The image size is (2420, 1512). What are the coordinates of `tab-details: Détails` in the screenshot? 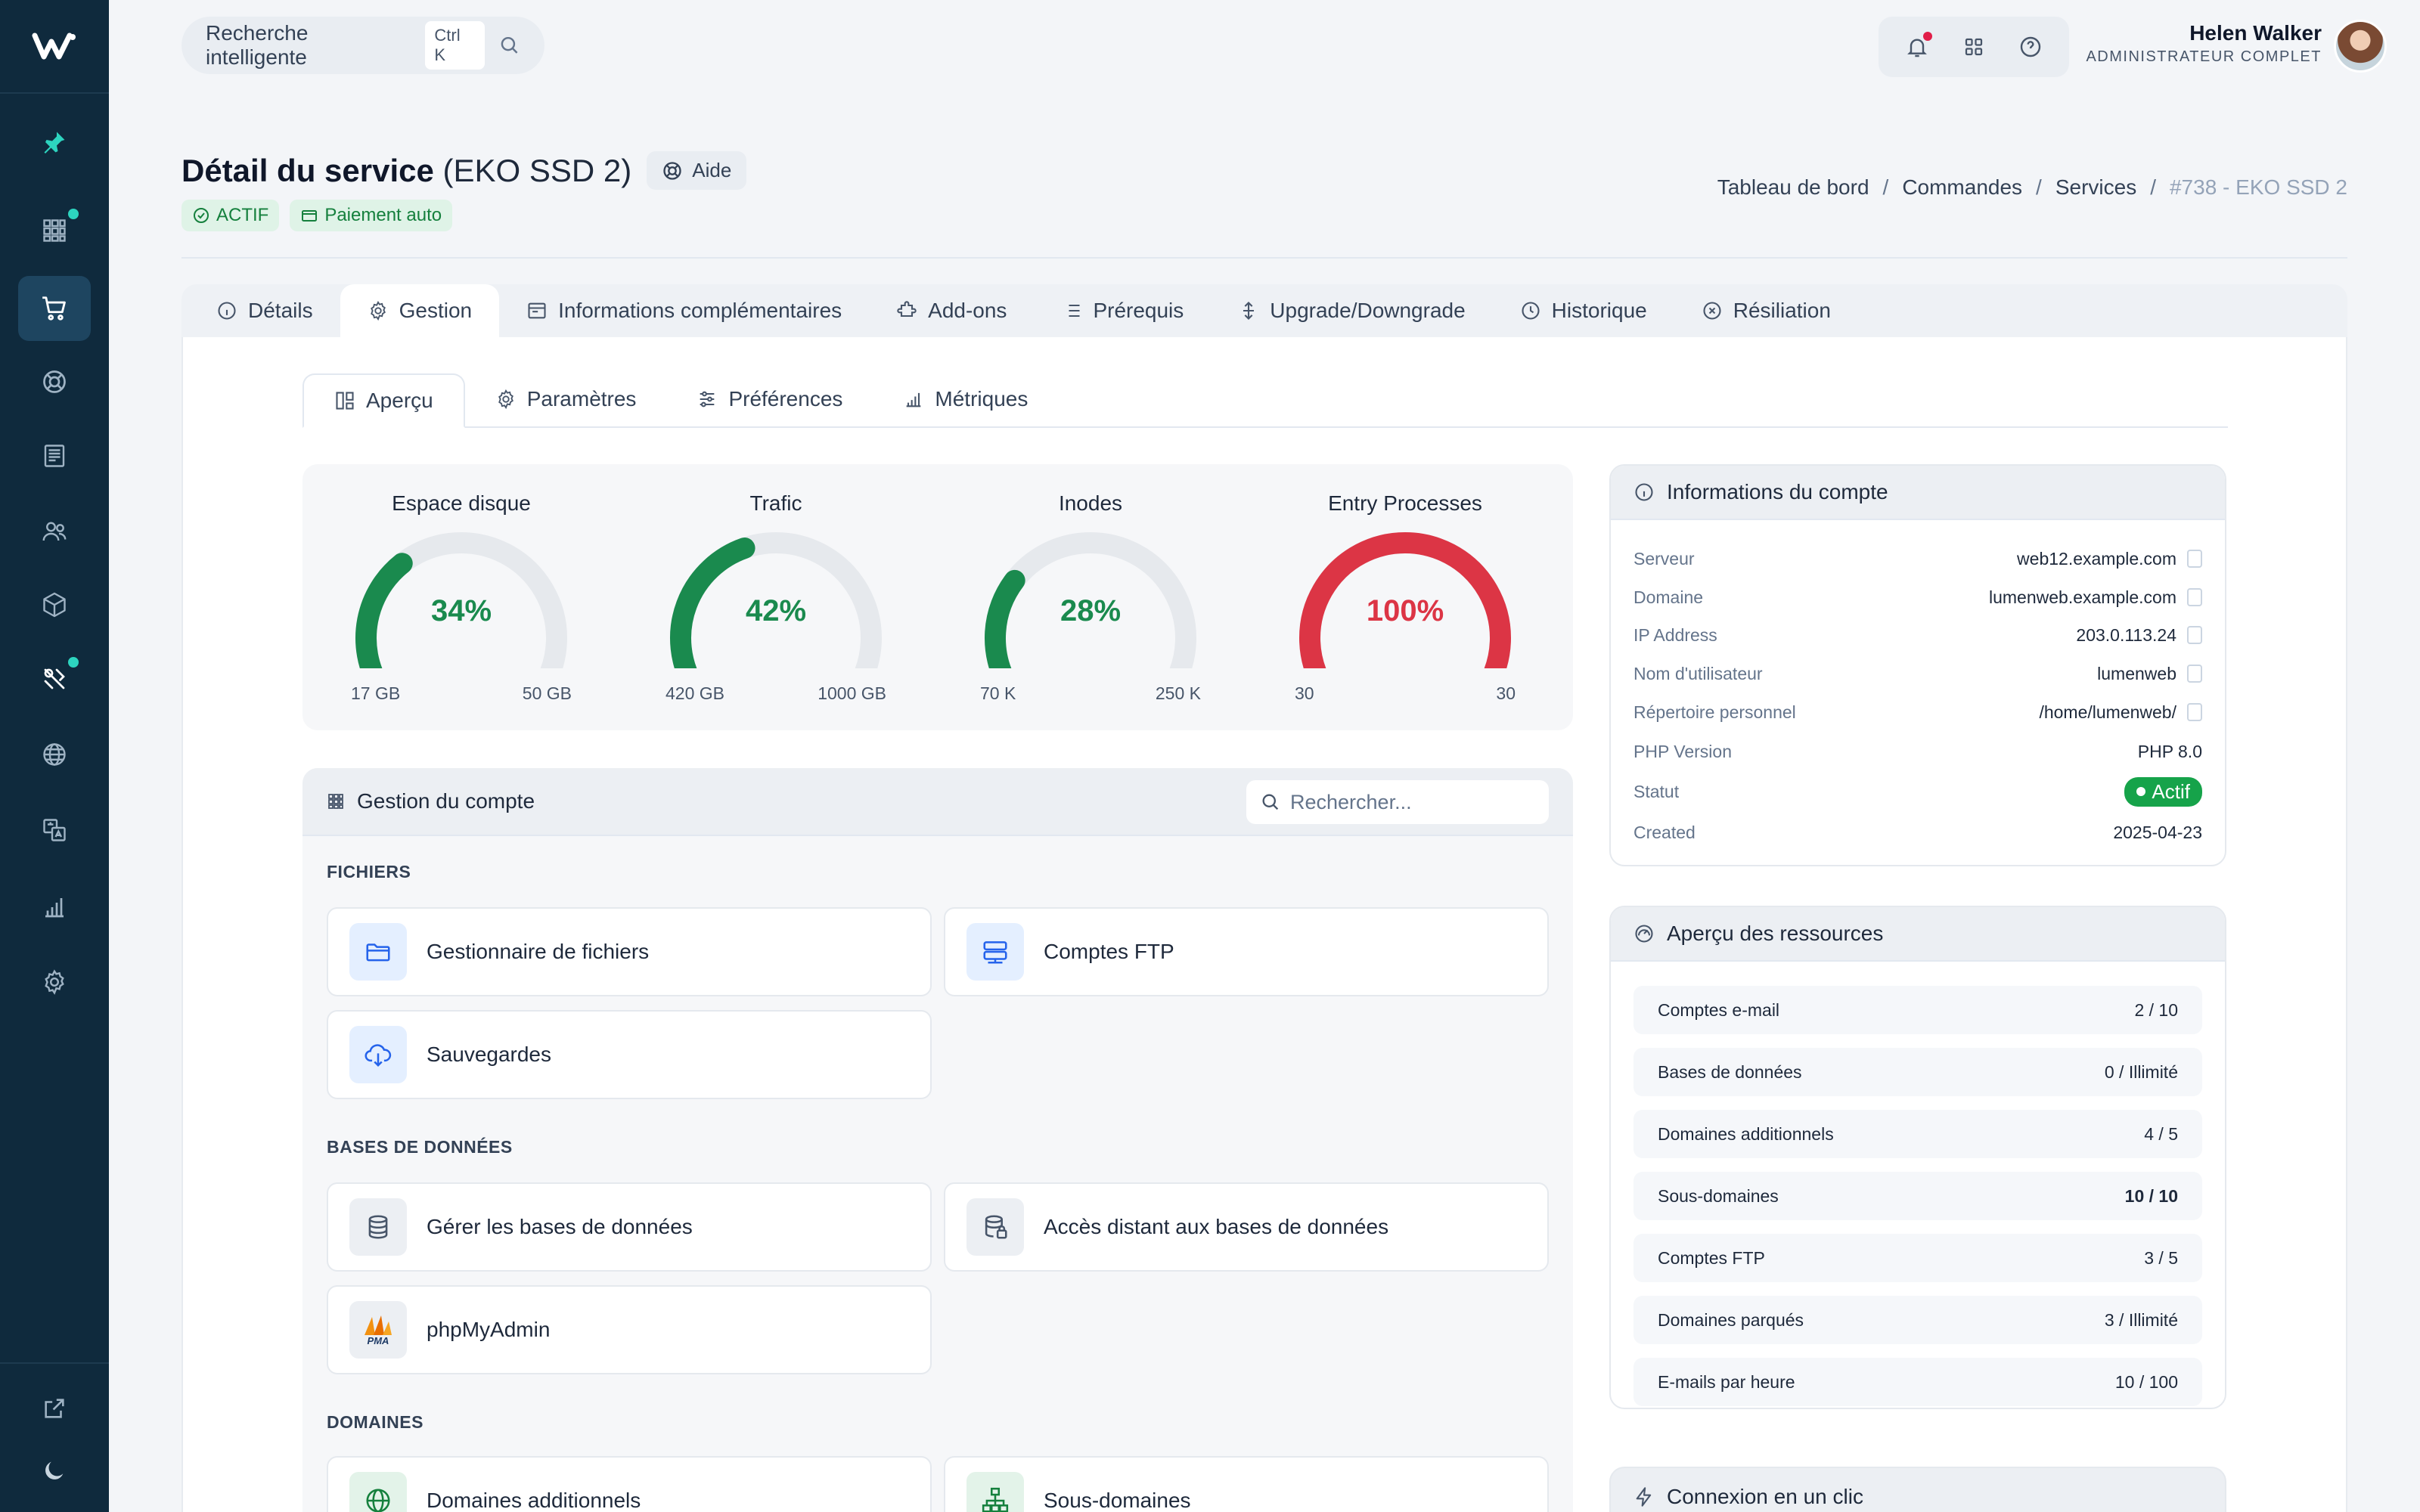 It's located at (264, 310).